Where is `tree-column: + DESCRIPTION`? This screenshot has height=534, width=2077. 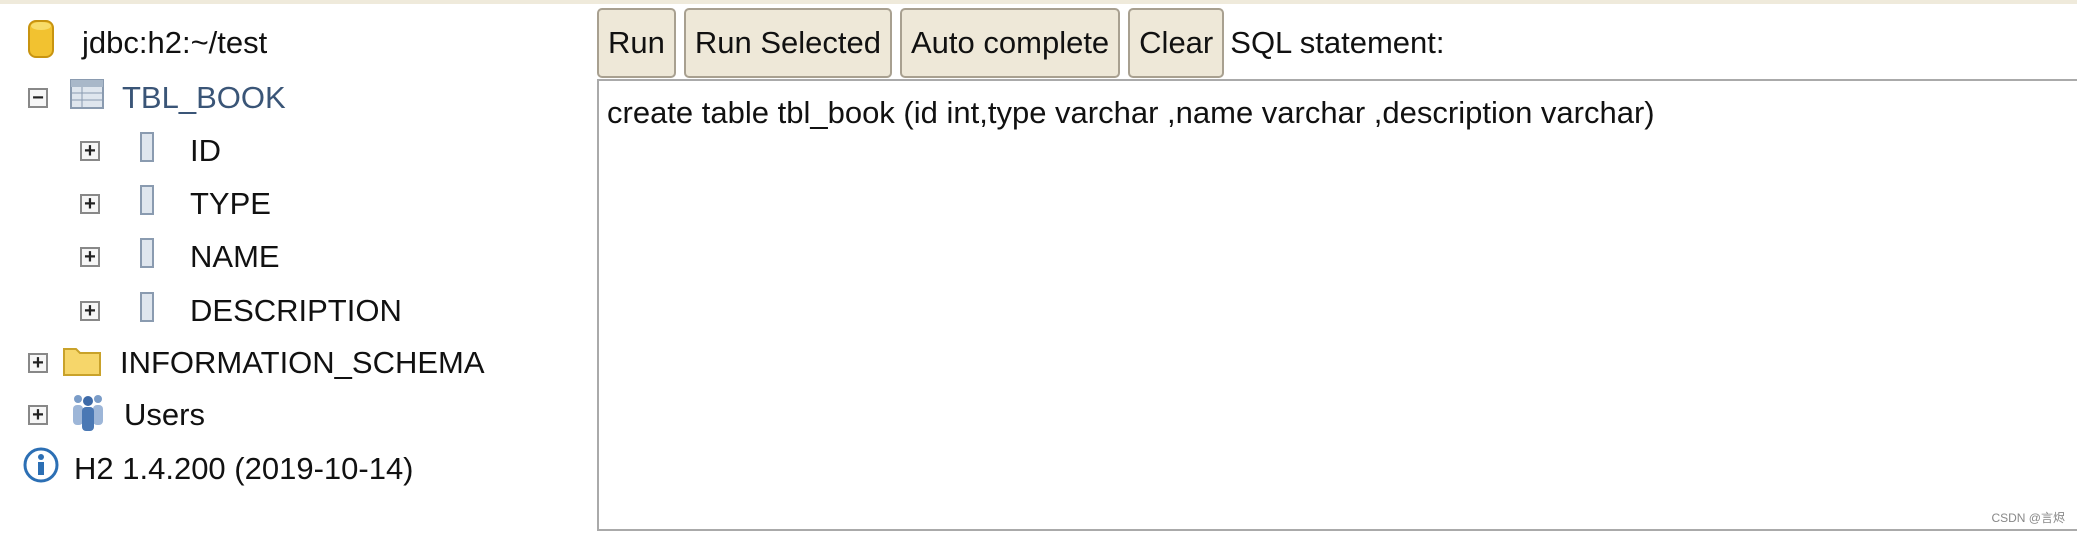
tree-column: + DESCRIPTION is located at coordinates (241, 311).